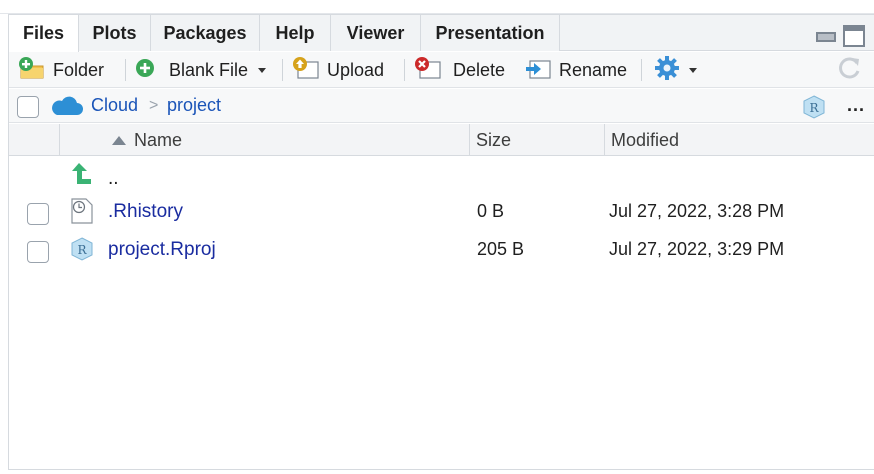 The width and height of the screenshot is (874, 474). What do you see at coordinates (113, 179) in the screenshot?
I see `parent-directory-label: ..` at bounding box center [113, 179].